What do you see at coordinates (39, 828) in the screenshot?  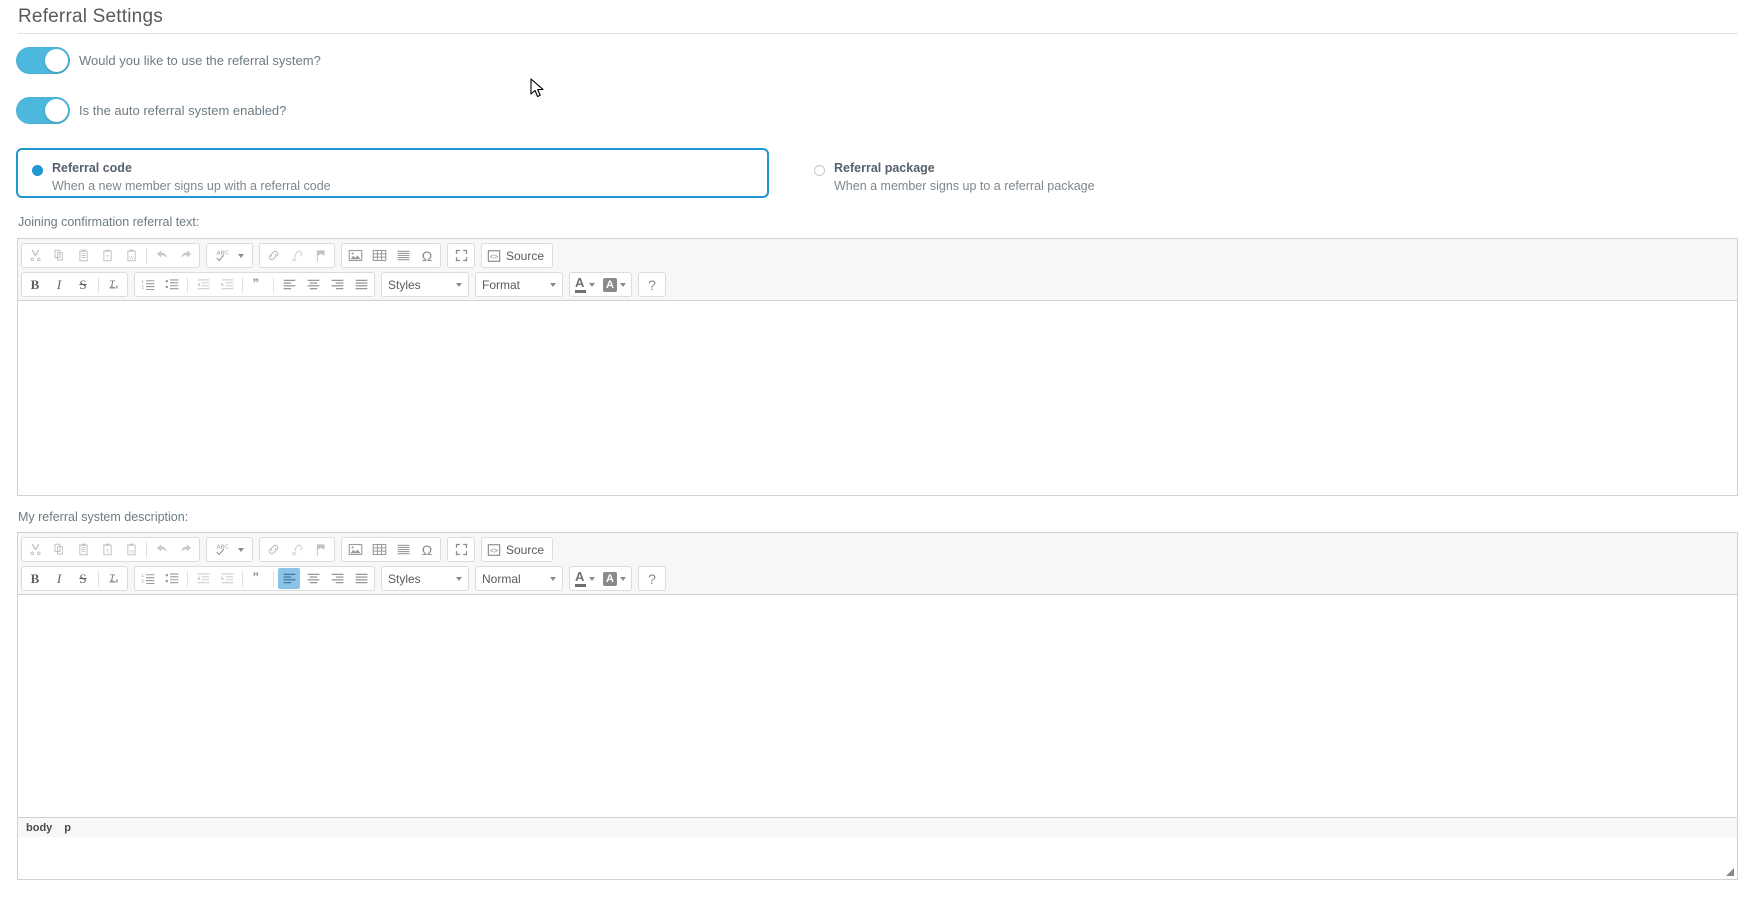 I see `status-element-body: body` at bounding box center [39, 828].